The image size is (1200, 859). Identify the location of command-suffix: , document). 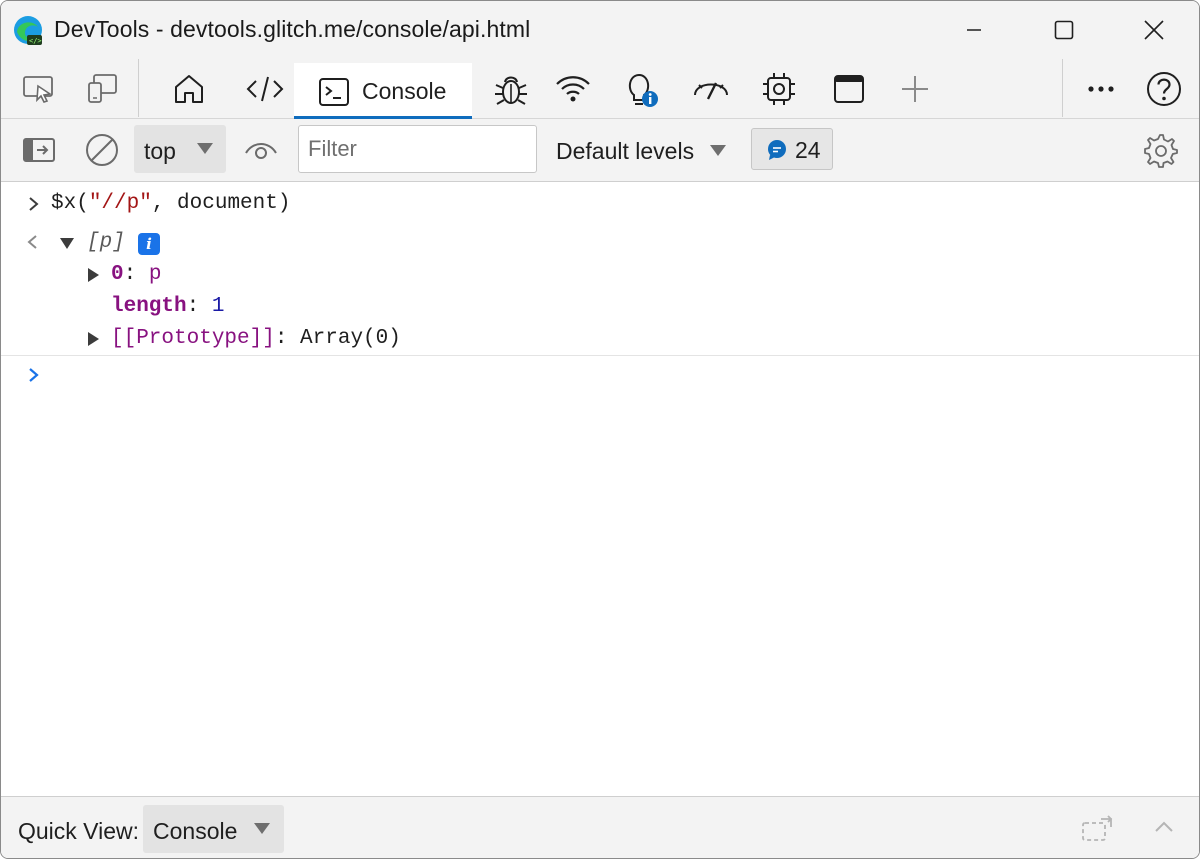
(221, 203).